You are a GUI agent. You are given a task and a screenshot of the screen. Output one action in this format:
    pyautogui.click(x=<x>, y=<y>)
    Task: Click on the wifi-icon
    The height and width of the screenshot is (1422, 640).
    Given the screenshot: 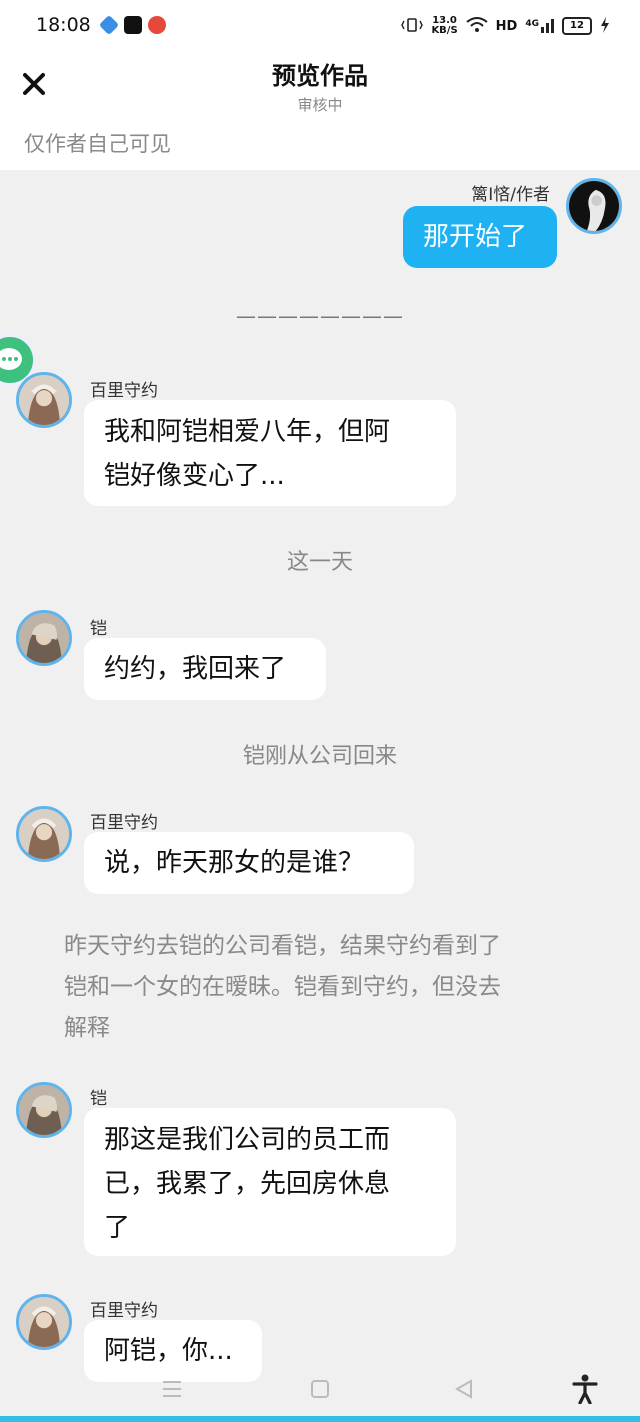 What is the action you would take?
    pyautogui.click(x=477, y=26)
    